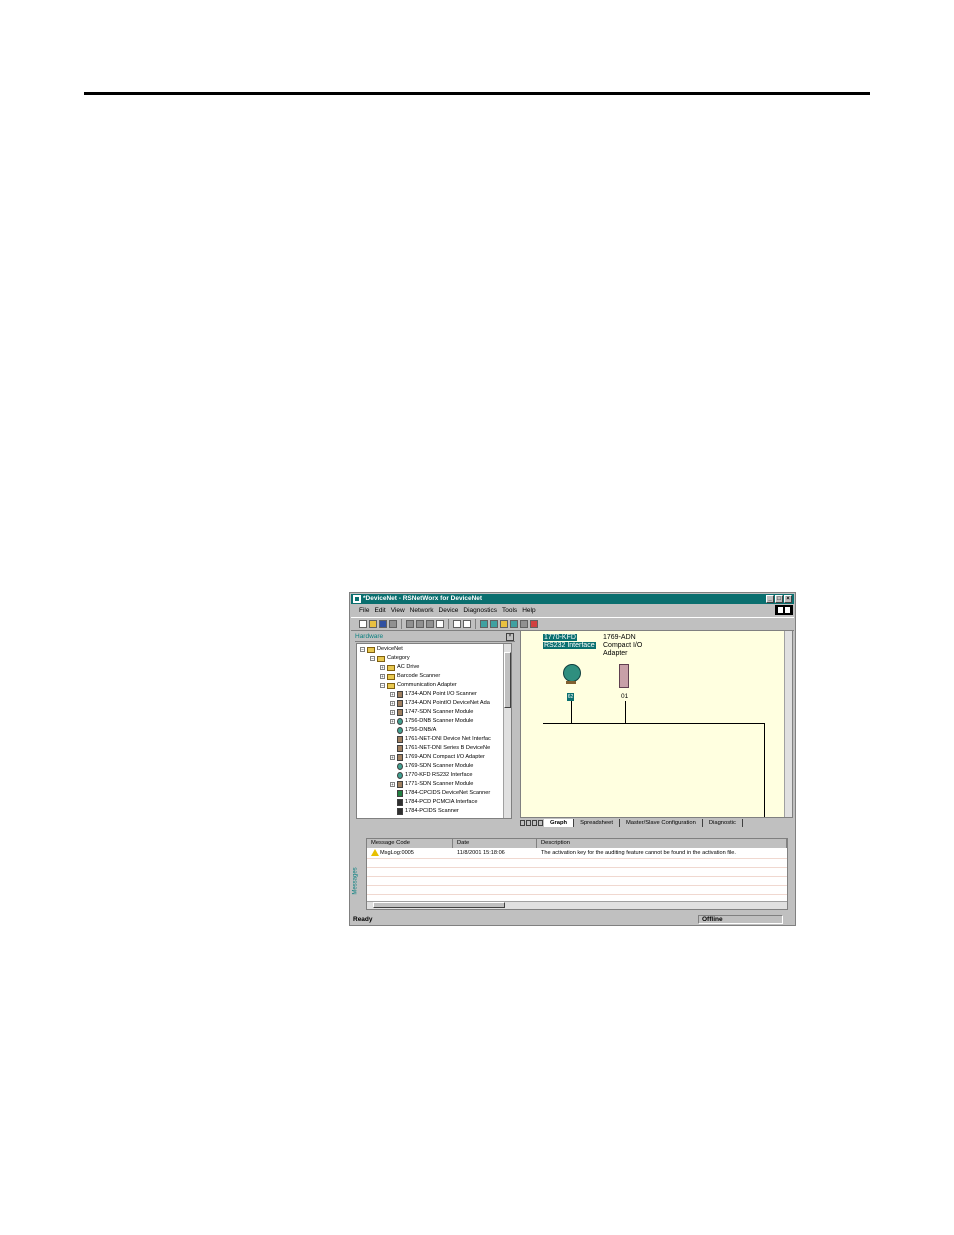  Describe the element at coordinates (379, 611) in the screenshot. I see `menu-edit: Edit` at that location.